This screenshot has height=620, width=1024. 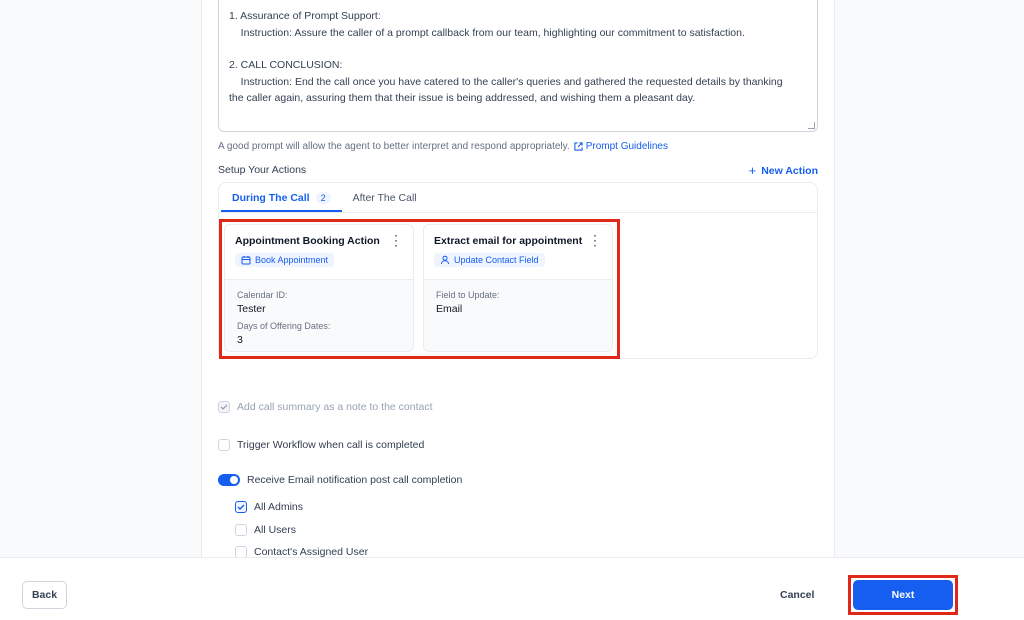 What do you see at coordinates (518, 198) in the screenshot?
I see `actions-tabs: During The Call 2 After The Call` at bounding box center [518, 198].